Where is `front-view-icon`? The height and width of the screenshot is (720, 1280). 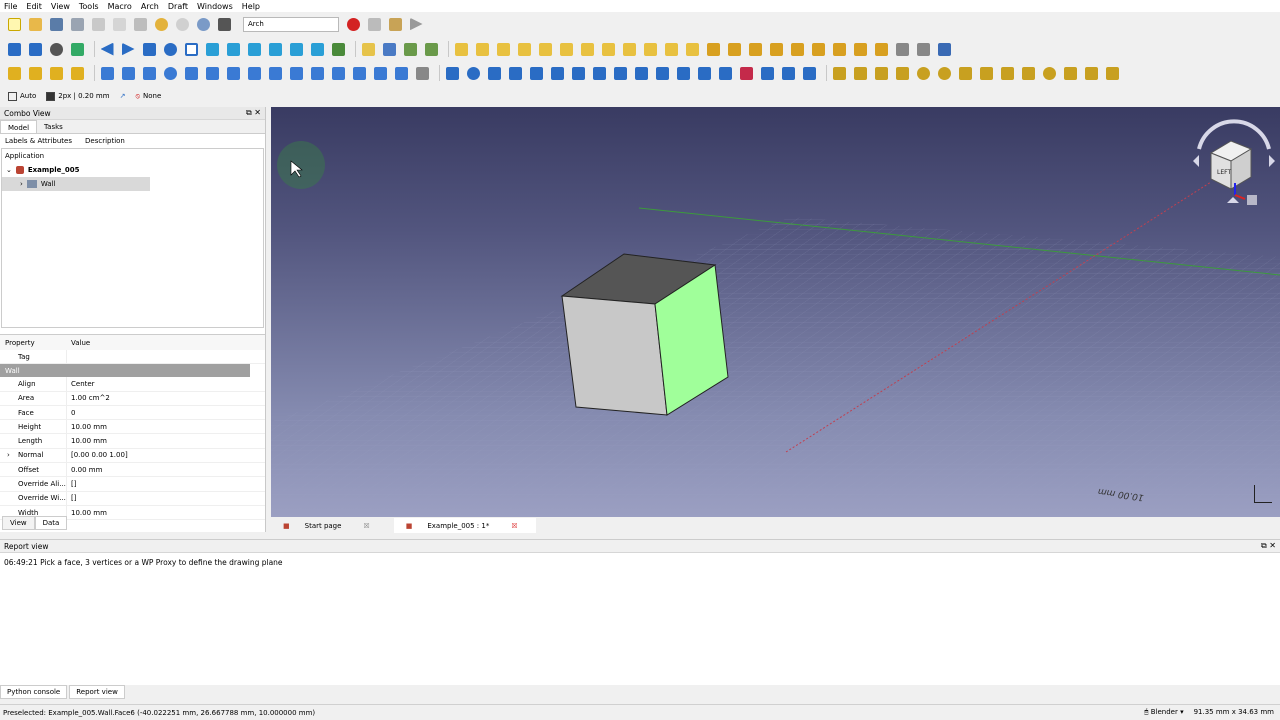
front-view-icon is located at coordinates (212, 49).